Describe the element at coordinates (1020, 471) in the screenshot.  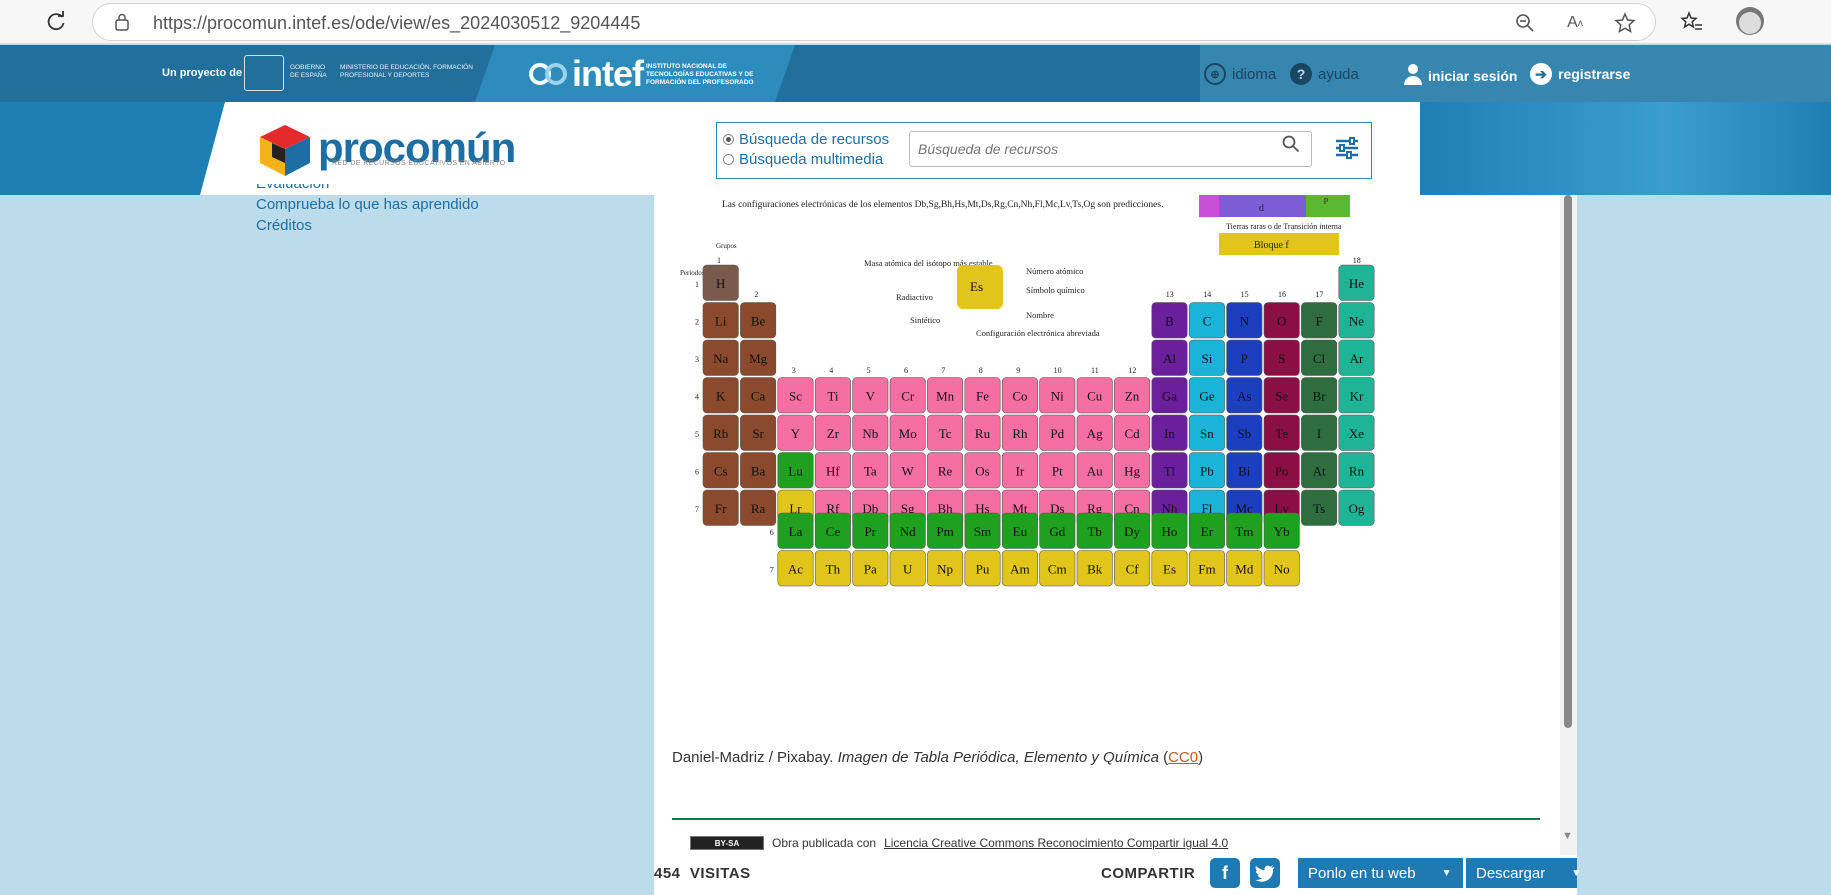
I see `element-symbol-Ir: Ir` at that location.